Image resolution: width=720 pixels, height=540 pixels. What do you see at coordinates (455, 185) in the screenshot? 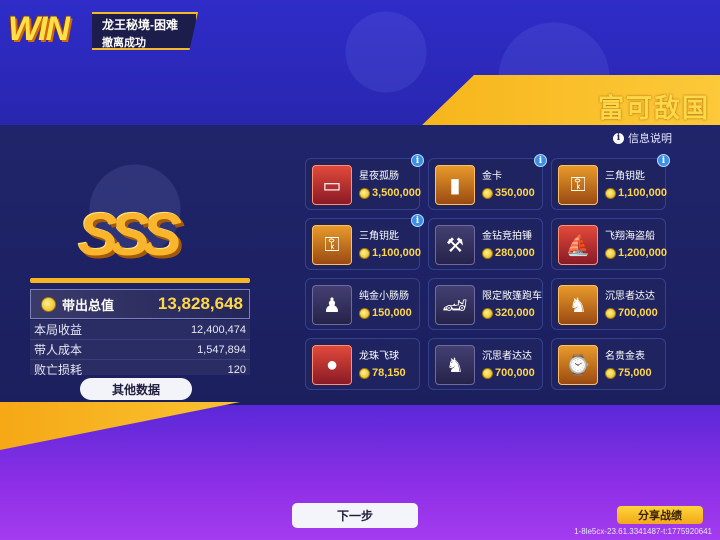
I see `gold-card-icon: ▮` at bounding box center [455, 185].